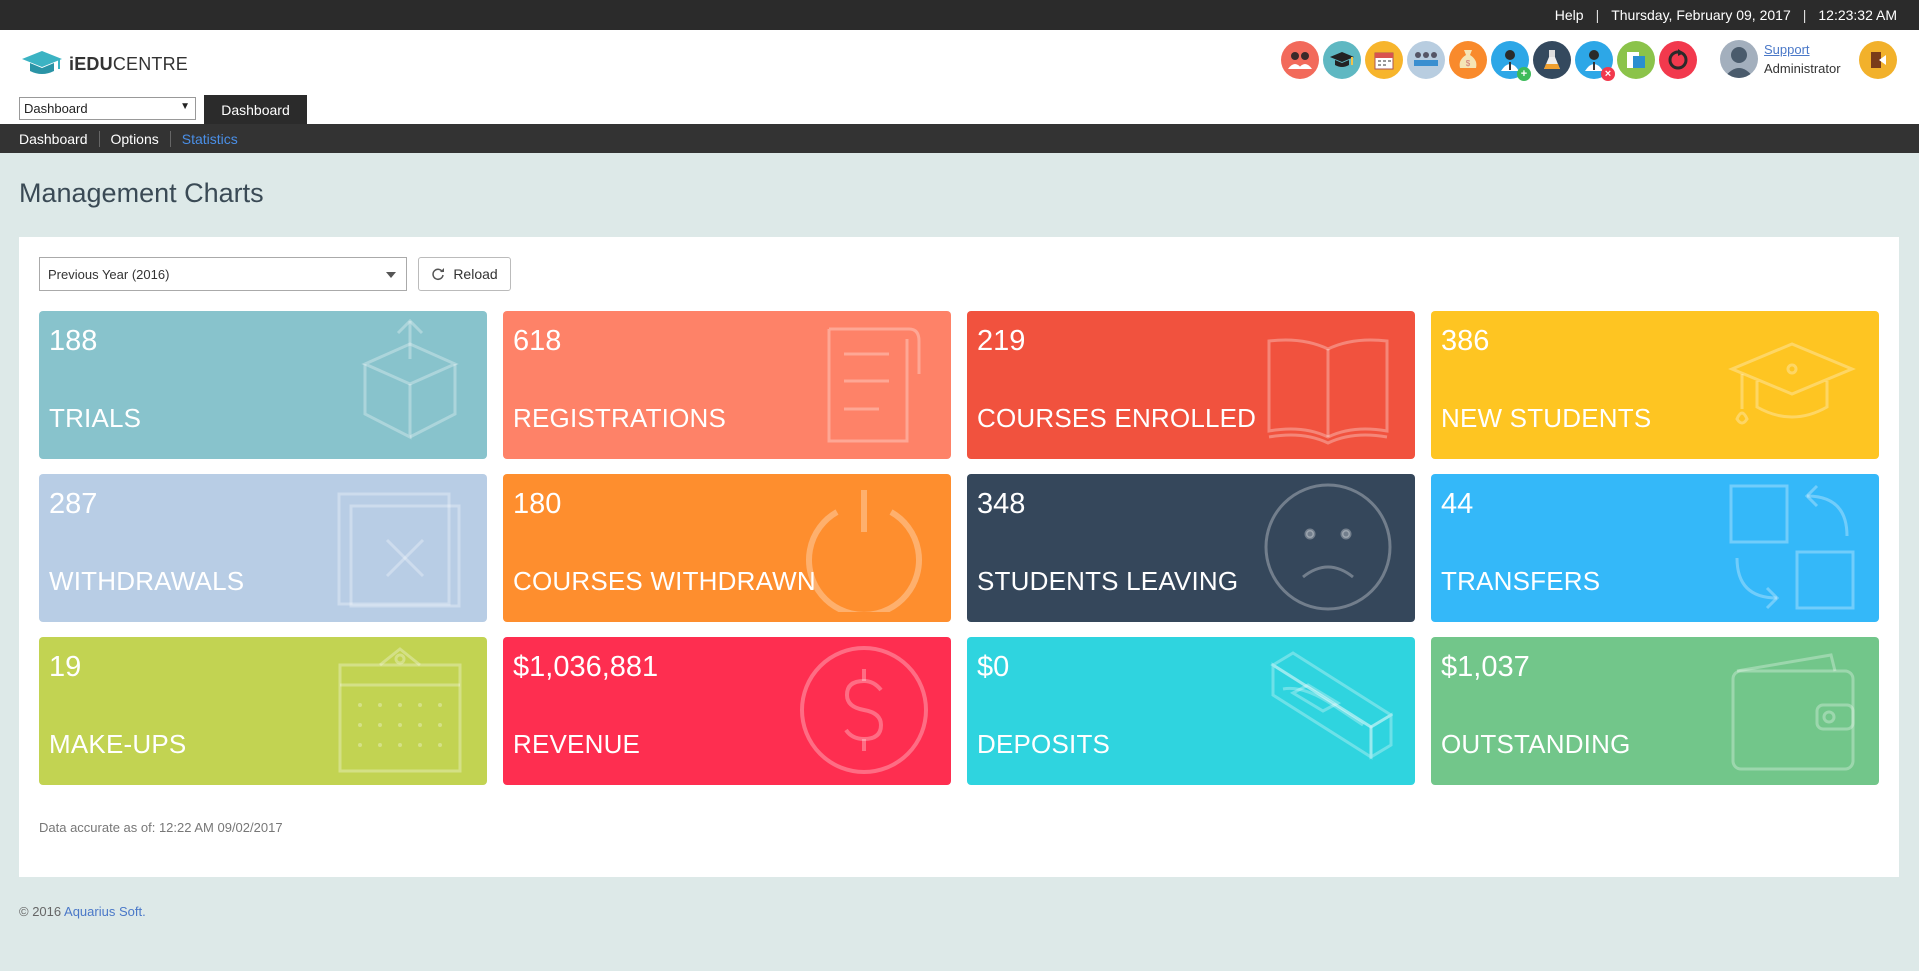 The height and width of the screenshot is (971, 1919). What do you see at coordinates (727, 548) in the screenshot?
I see `tile-courses-withdrawn: 180 COURSES WITHDRAWN` at bounding box center [727, 548].